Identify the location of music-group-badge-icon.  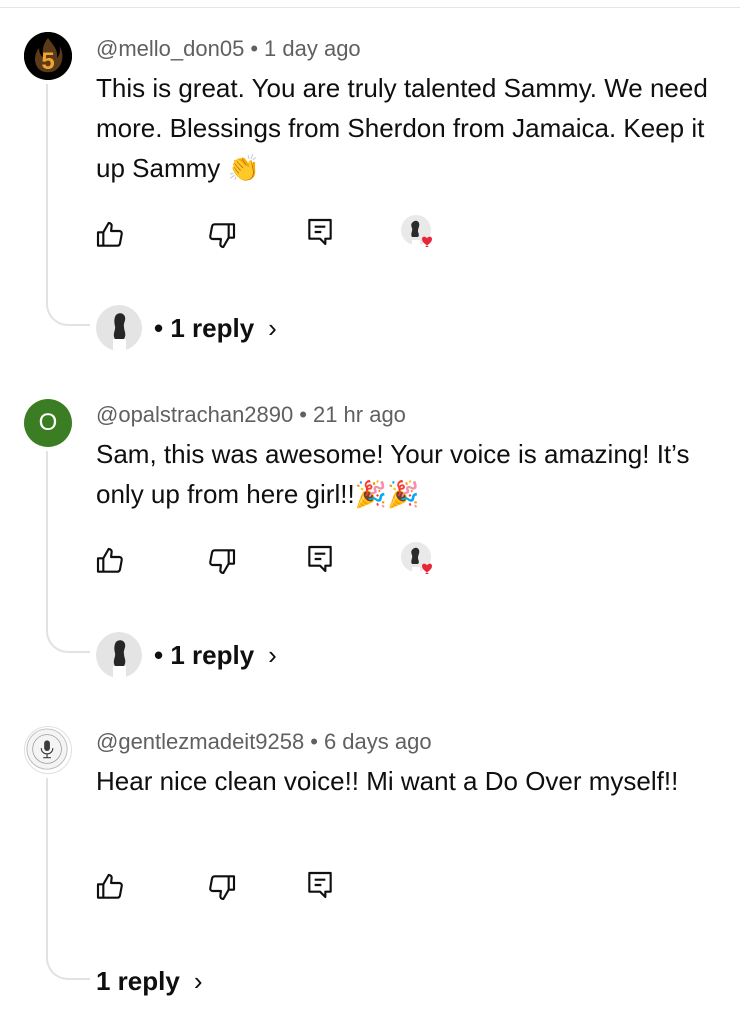
(47, 749).